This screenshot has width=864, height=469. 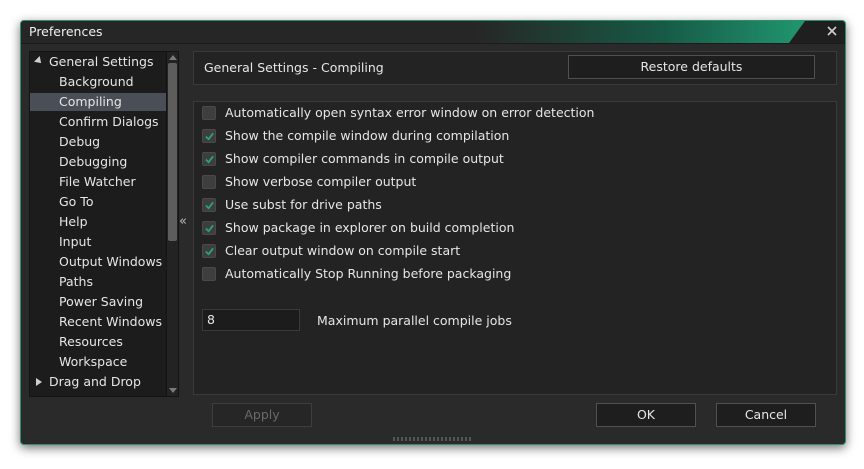 What do you see at coordinates (76, 281) in the screenshot?
I see `tree-item-label: Paths` at bounding box center [76, 281].